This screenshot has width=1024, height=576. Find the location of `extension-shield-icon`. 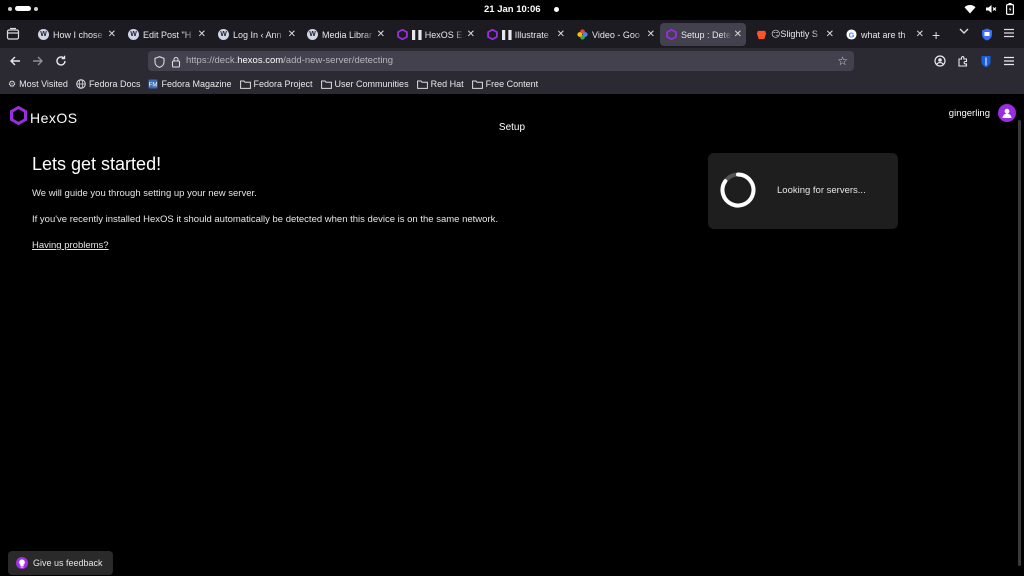

extension-shield-icon is located at coordinates (987, 37).